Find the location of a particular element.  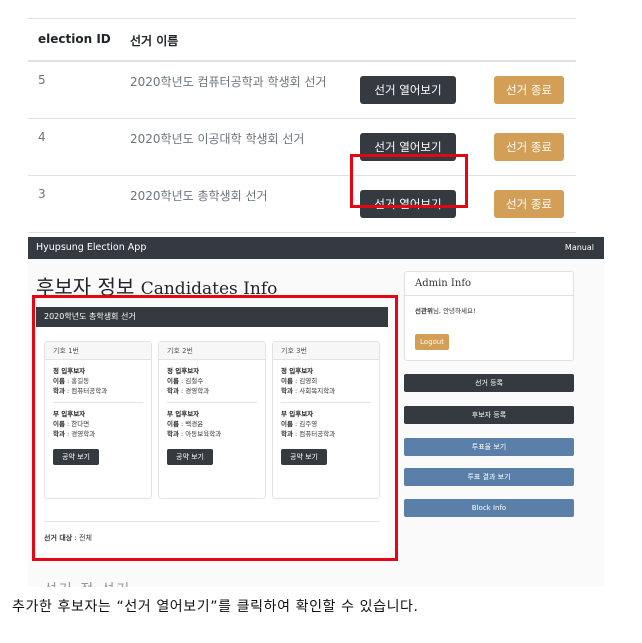

manual-link: Manual is located at coordinates (579, 247).